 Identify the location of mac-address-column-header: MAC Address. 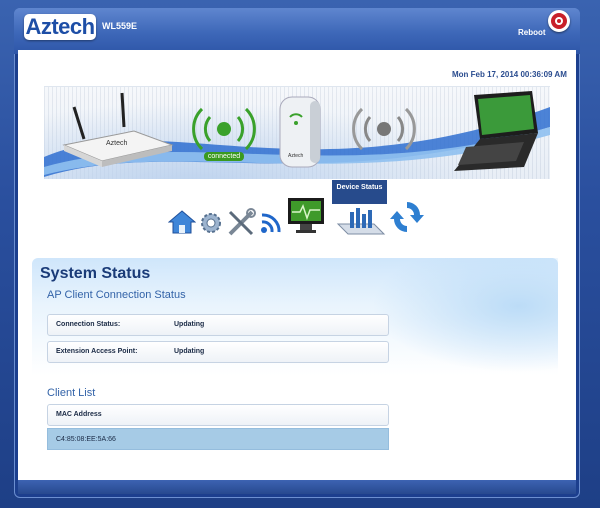
(79, 414).